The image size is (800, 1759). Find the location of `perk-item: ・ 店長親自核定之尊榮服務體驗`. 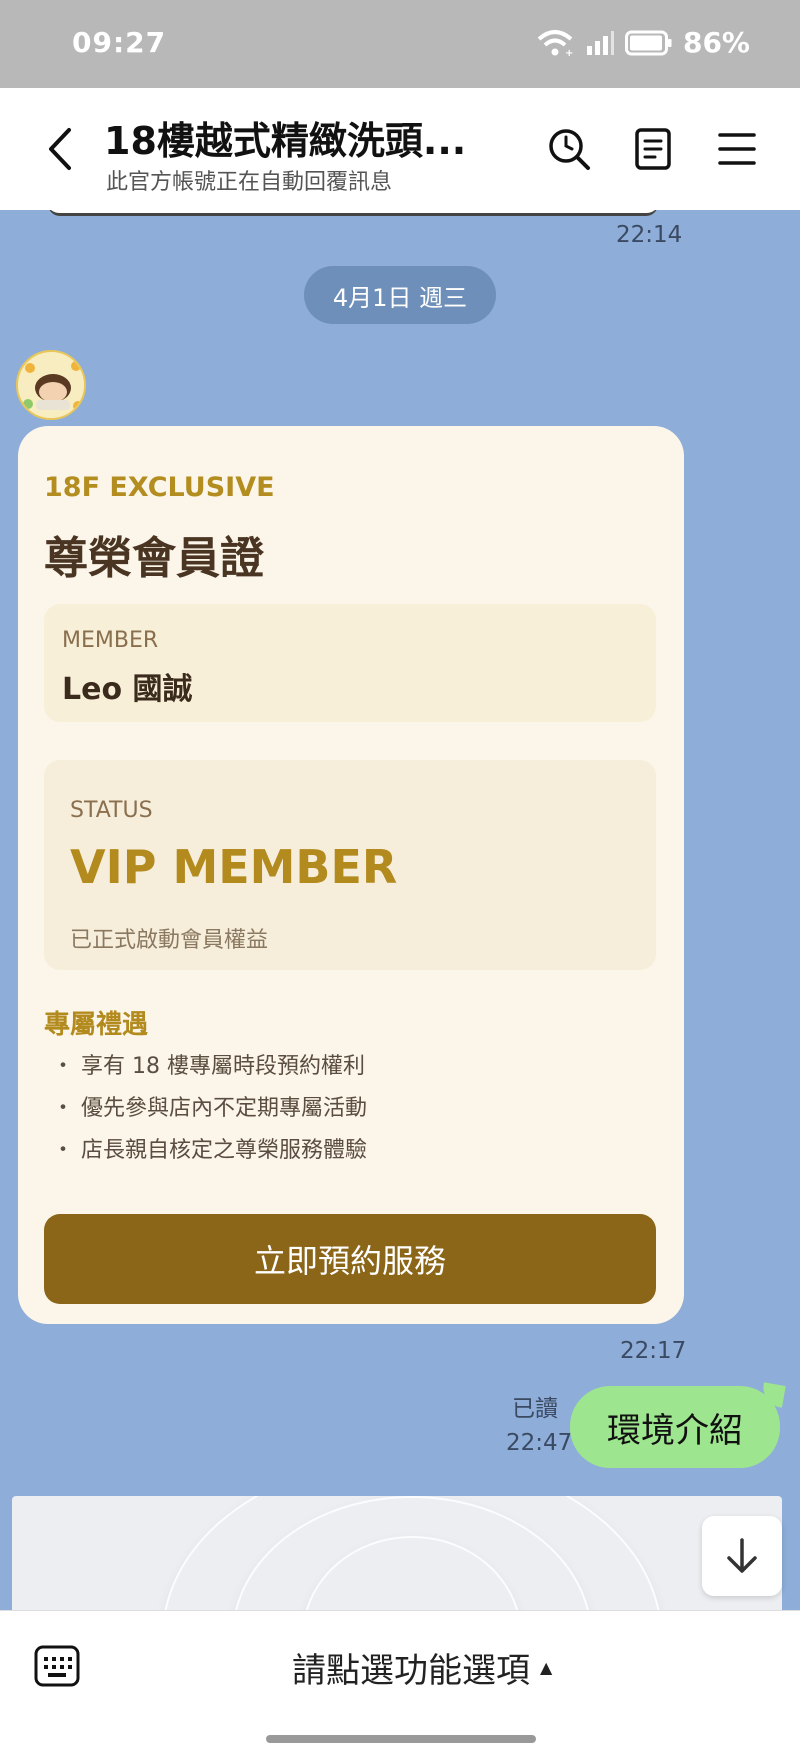

perk-item: ・ 店長親自核定之尊榮服務體驗 is located at coordinates (209, 1150).